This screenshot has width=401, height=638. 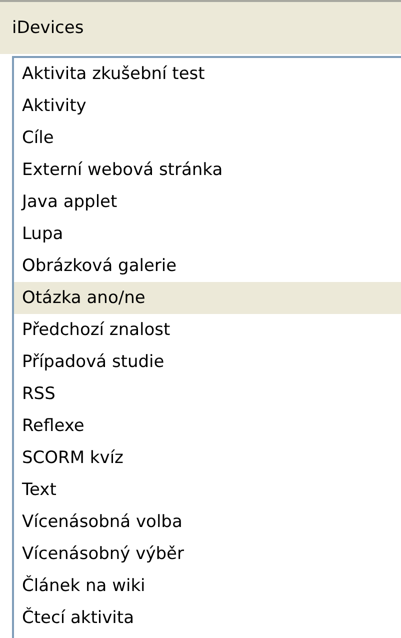 What do you see at coordinates (207, 138) in the screenshot?
I see `list-item: Cíle` at bounding box center [207, 138].